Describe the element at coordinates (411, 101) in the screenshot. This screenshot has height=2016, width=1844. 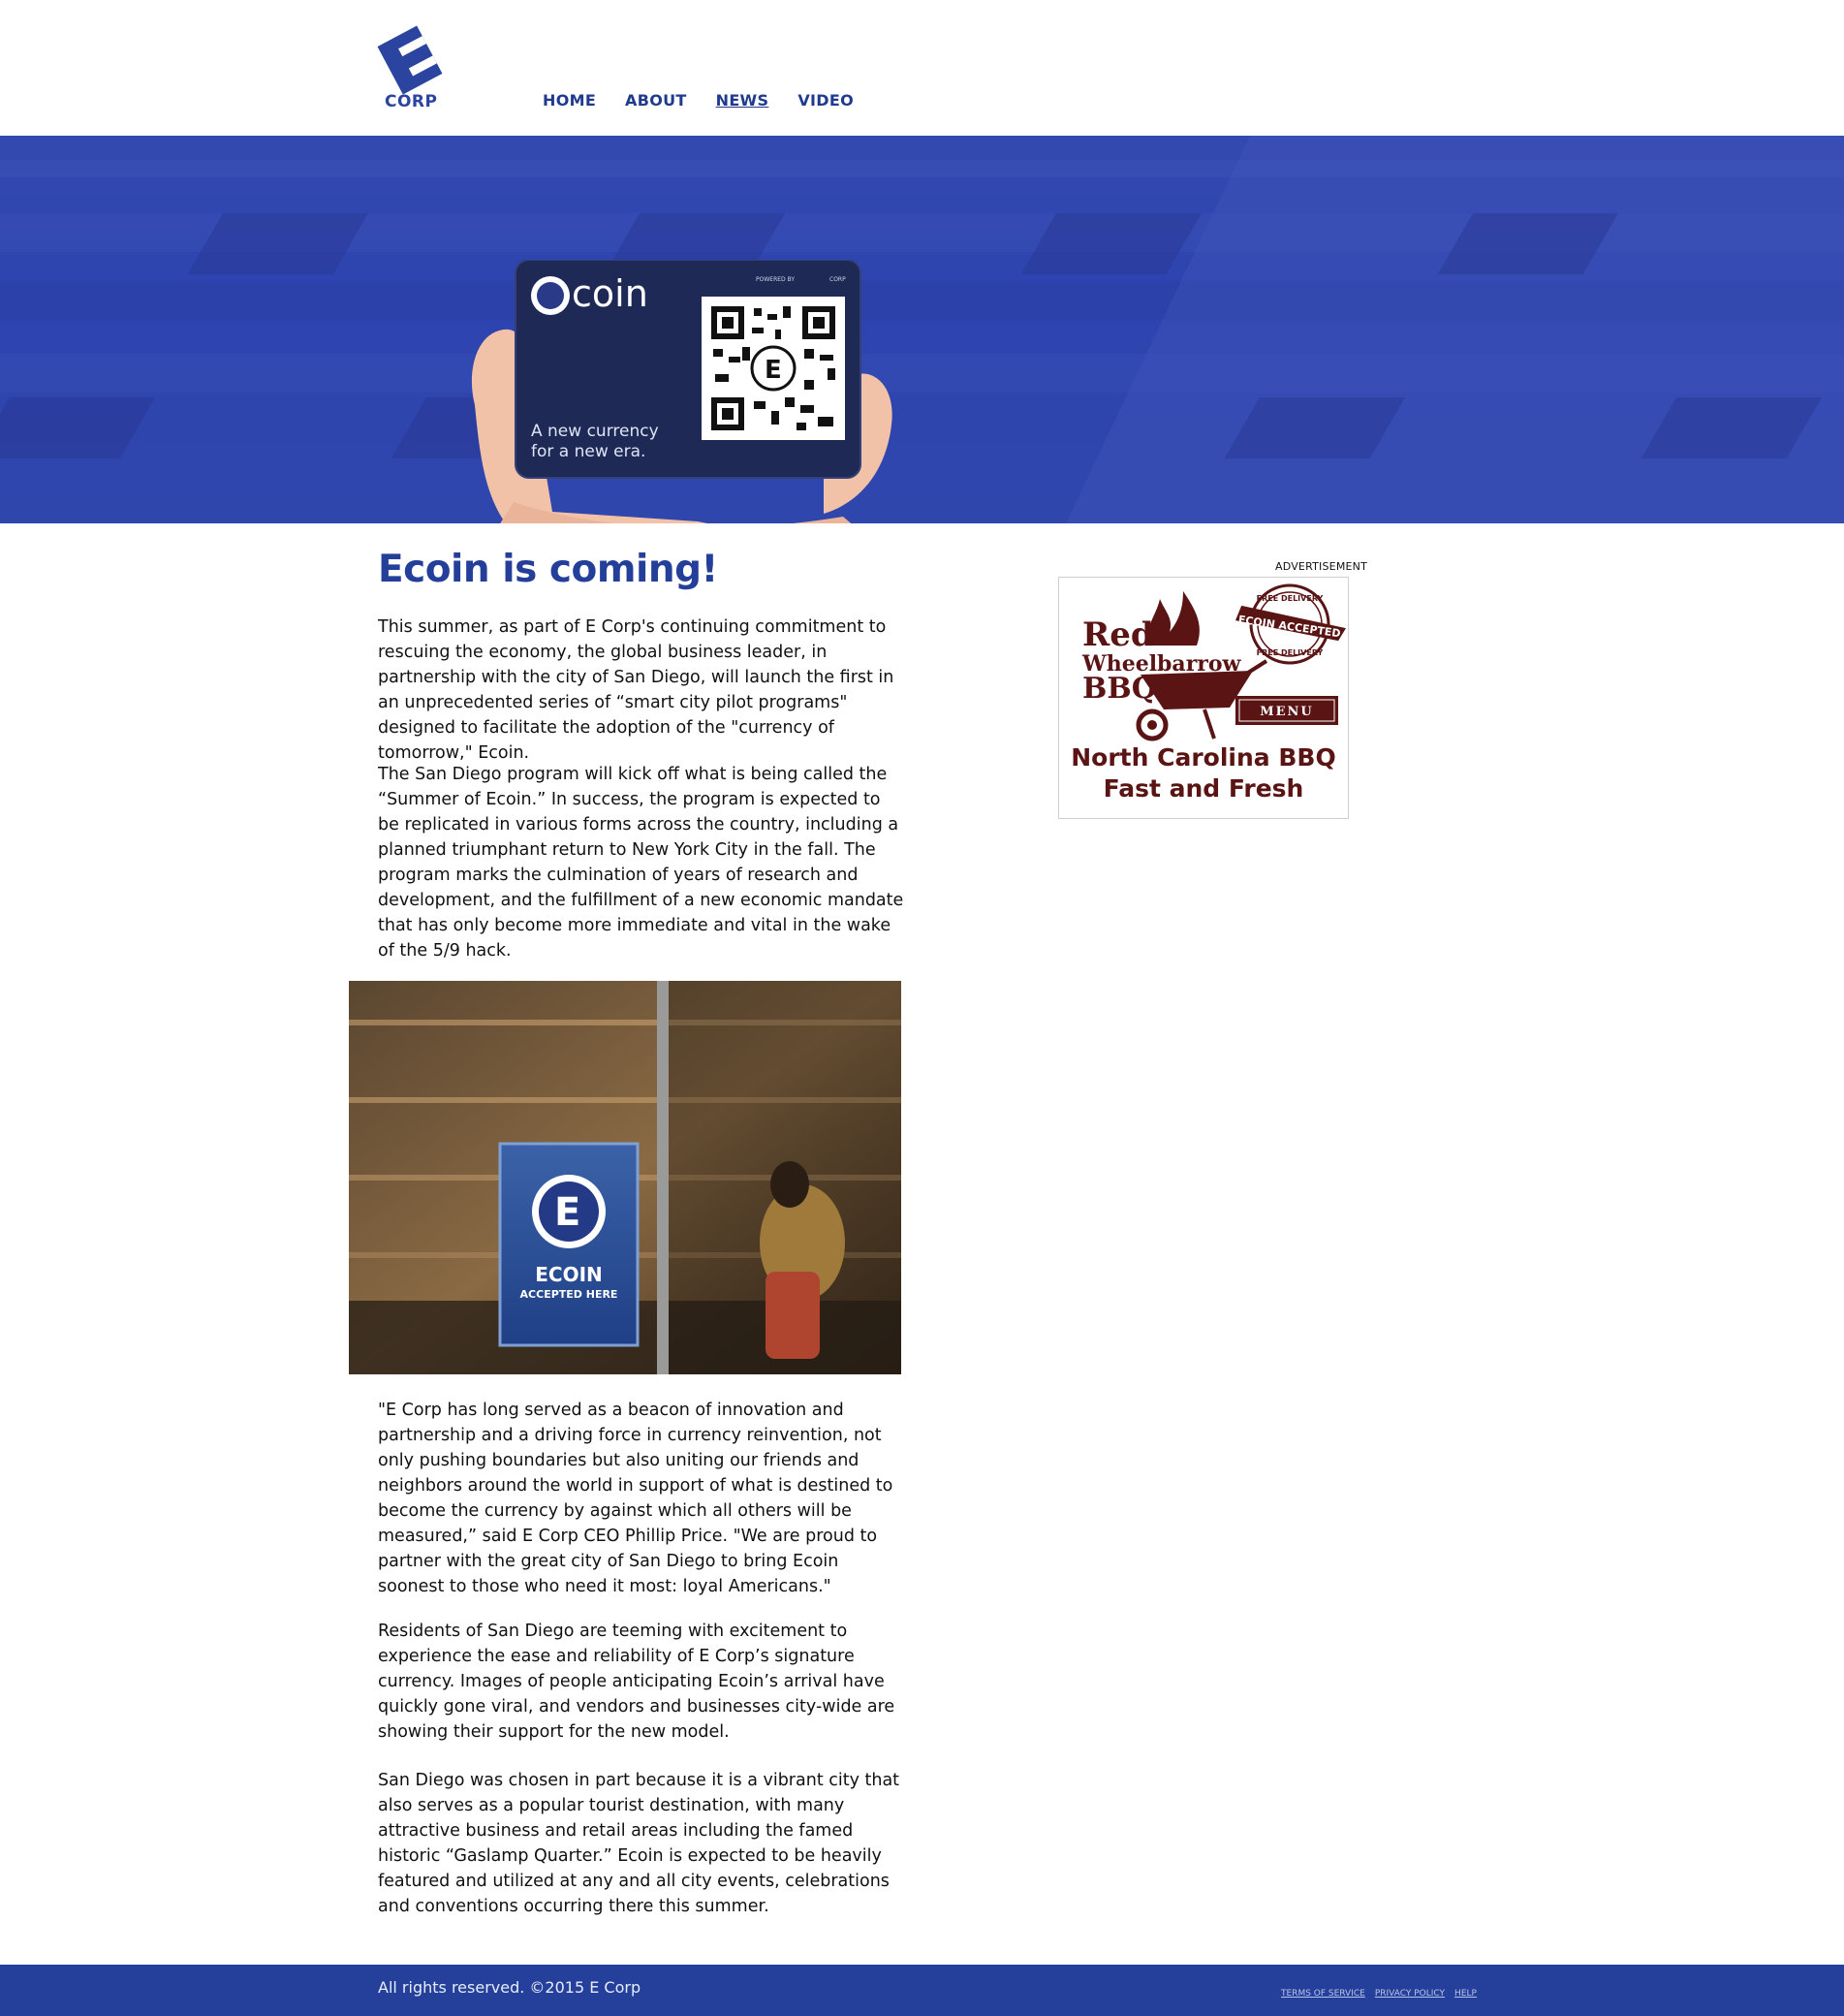
I see `logo-text: CORP` at that location.